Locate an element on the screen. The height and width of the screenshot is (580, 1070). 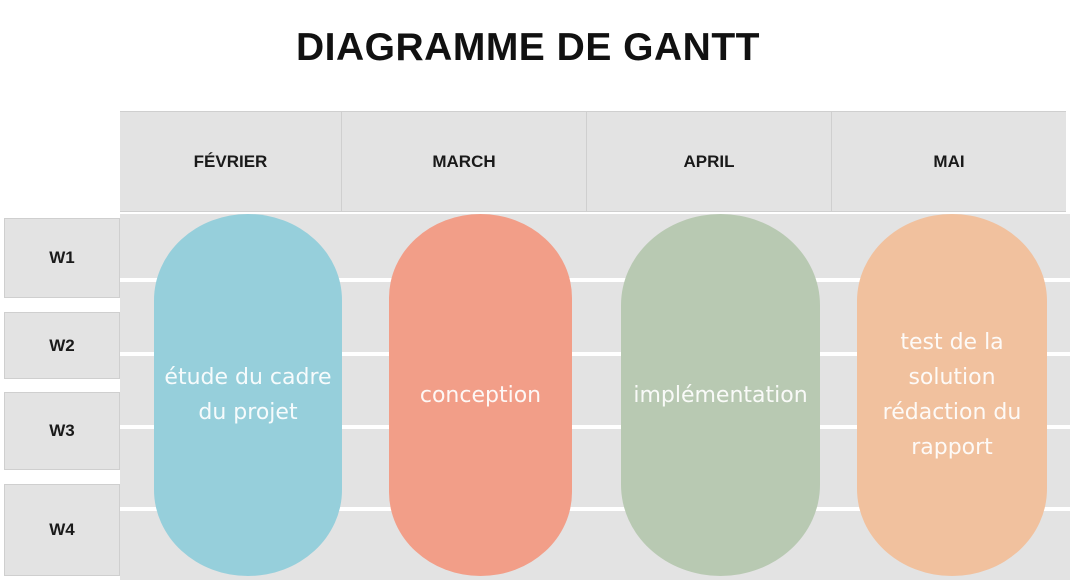
task-label-test: test de la solution rédaction du rapport is located at coordinates (952, 395).